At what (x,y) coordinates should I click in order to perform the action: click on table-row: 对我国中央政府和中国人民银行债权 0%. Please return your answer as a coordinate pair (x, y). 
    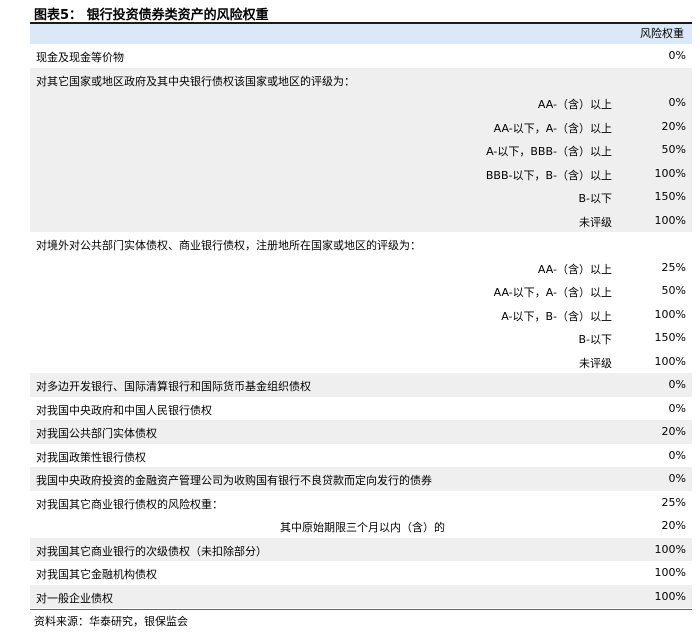
    Looking at the image, I should click on (361, 409).